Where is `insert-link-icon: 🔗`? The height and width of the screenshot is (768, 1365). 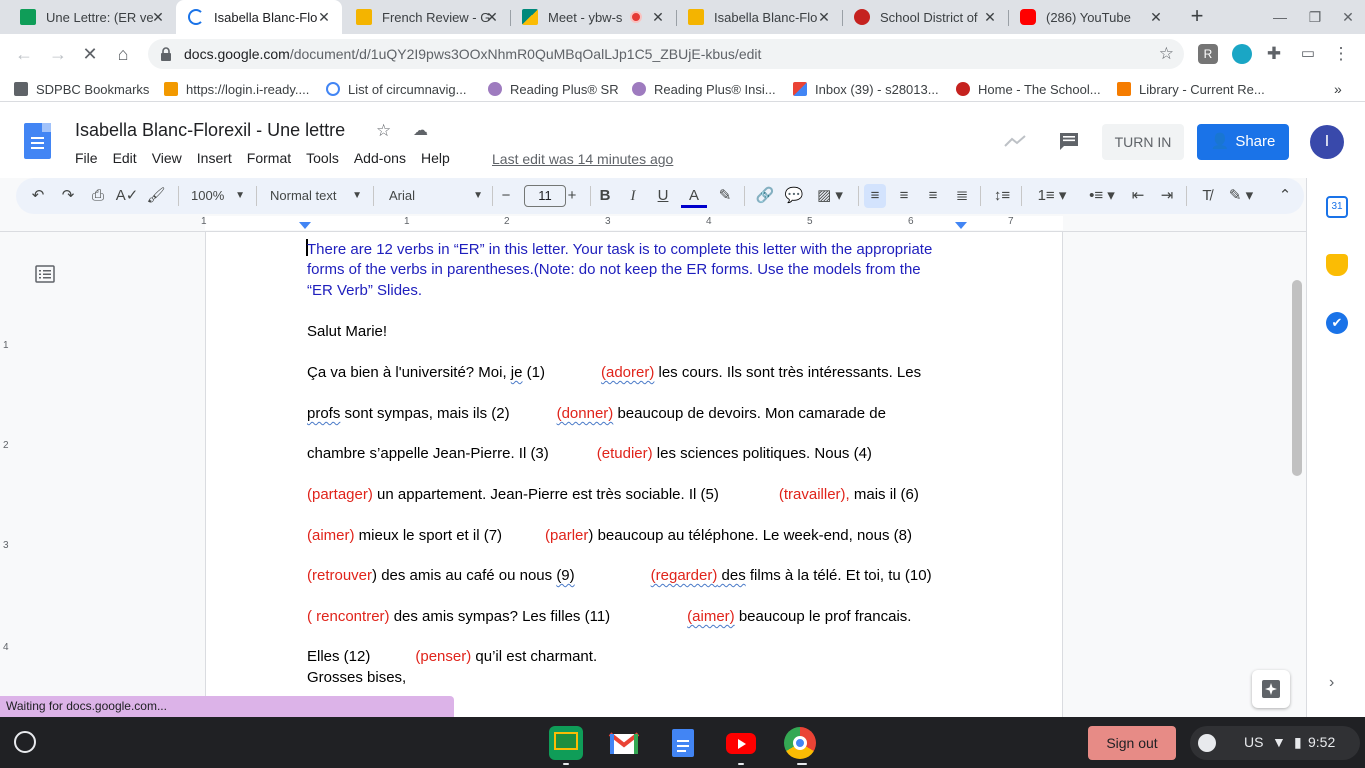 insert-link-icon: 🔗 is located at coordinates (765, 196).